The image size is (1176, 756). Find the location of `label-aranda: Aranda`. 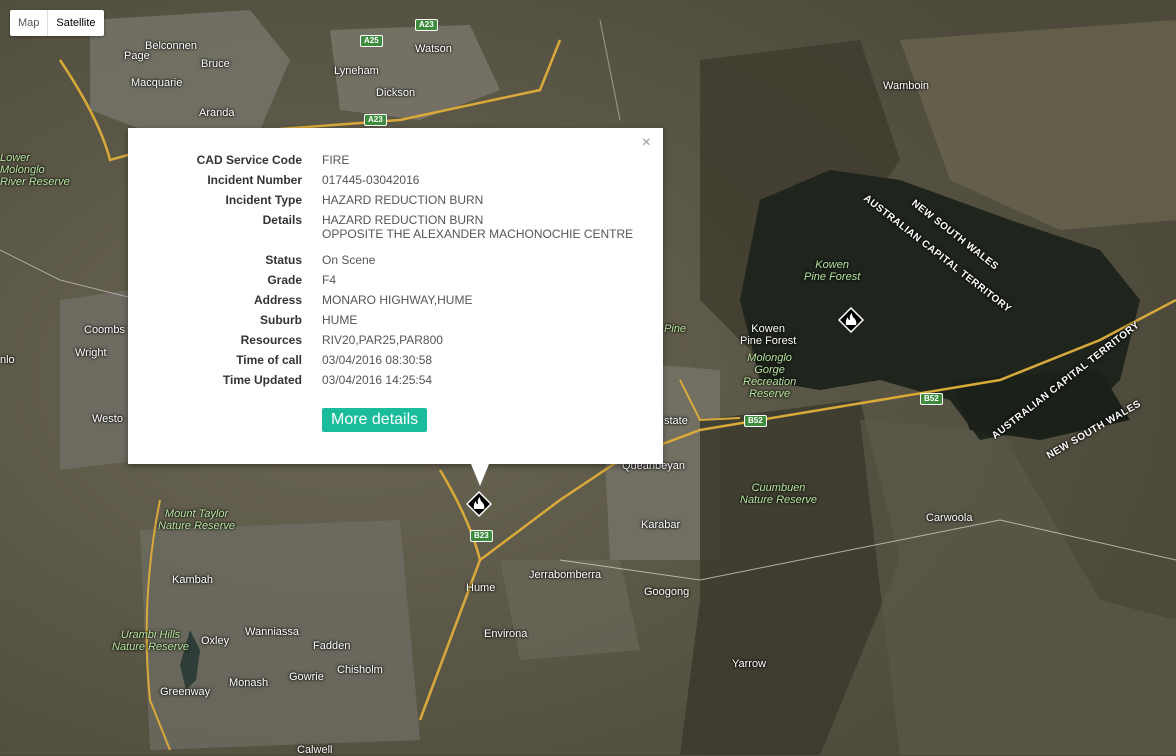

label-aranda: Aranda is located at coordinates (217, 113).